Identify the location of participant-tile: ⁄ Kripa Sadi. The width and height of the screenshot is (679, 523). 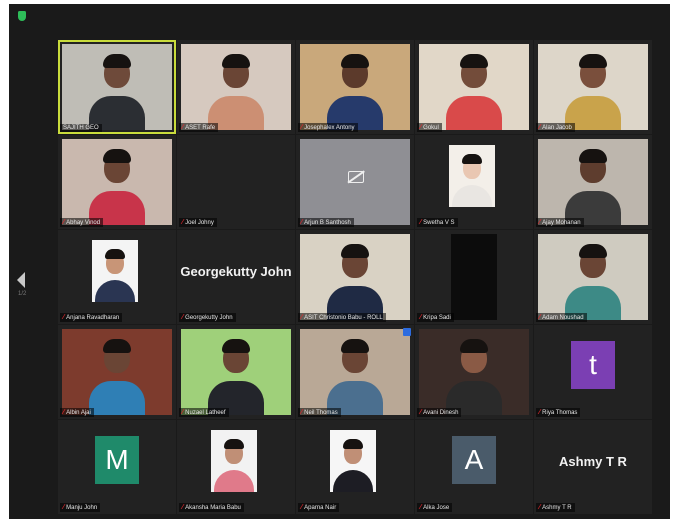
(474, 277).